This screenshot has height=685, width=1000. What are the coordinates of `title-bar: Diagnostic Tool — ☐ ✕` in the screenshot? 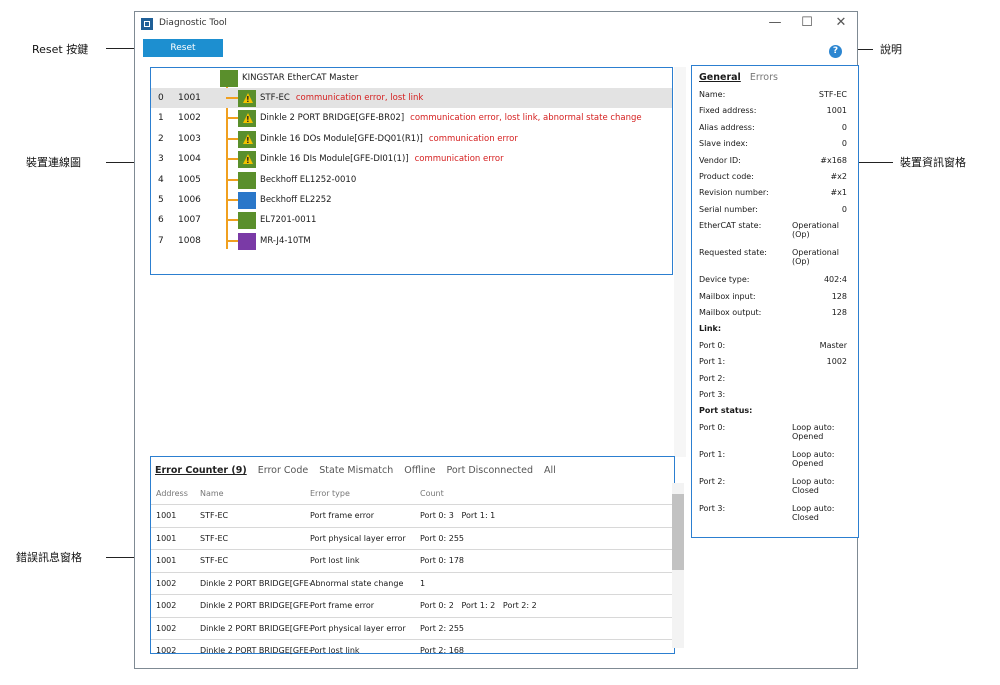 It's located at (496, 24).